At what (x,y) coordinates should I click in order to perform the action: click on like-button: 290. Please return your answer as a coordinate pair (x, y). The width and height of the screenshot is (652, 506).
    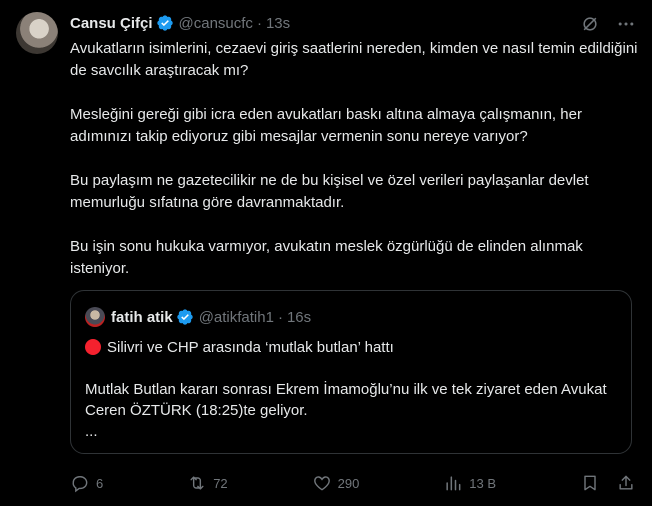
    Looking at the image, I should click on (336, 483).